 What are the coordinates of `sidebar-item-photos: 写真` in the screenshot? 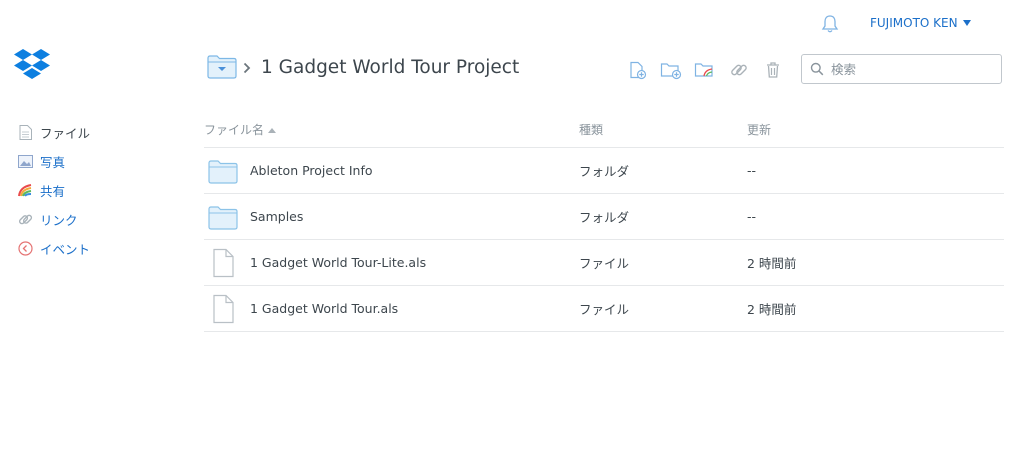 It's located at (54, 161).